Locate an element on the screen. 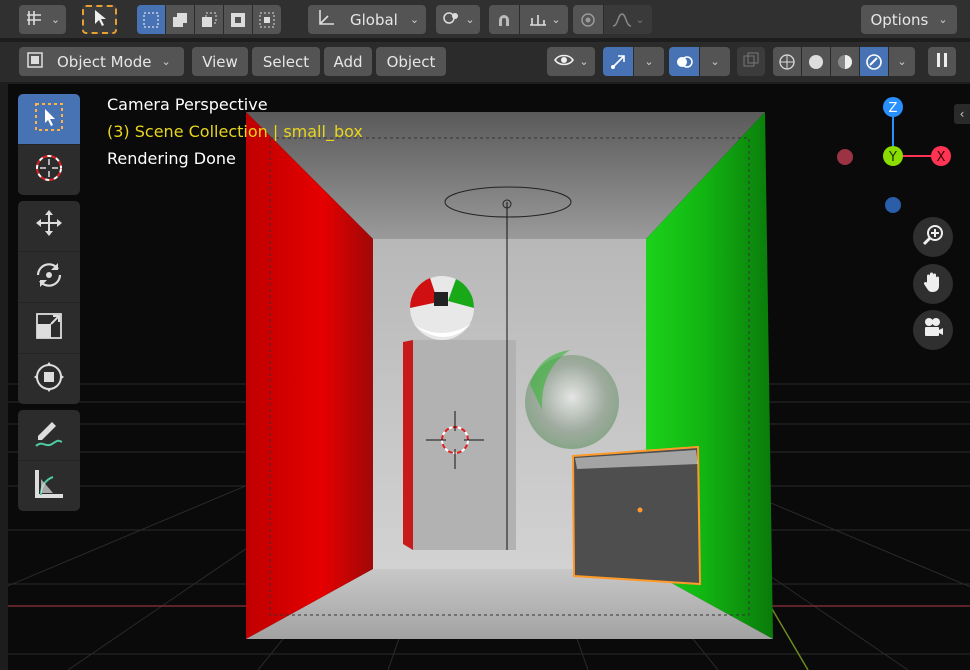 This screenshot has height=670, width=970. view-name-label: Camera Perspective is located at coordinates (187, 104).